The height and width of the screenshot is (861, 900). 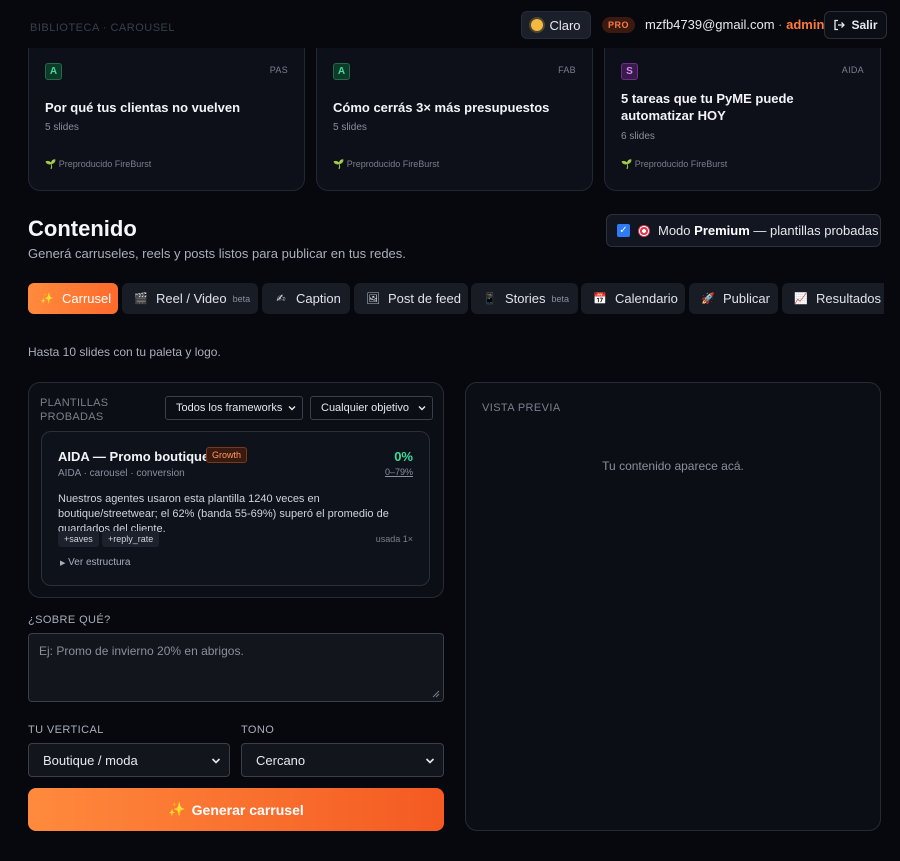 I want to click on generate-carousel-button: ✨ Generar carrusel, so click(x=236, y=809).